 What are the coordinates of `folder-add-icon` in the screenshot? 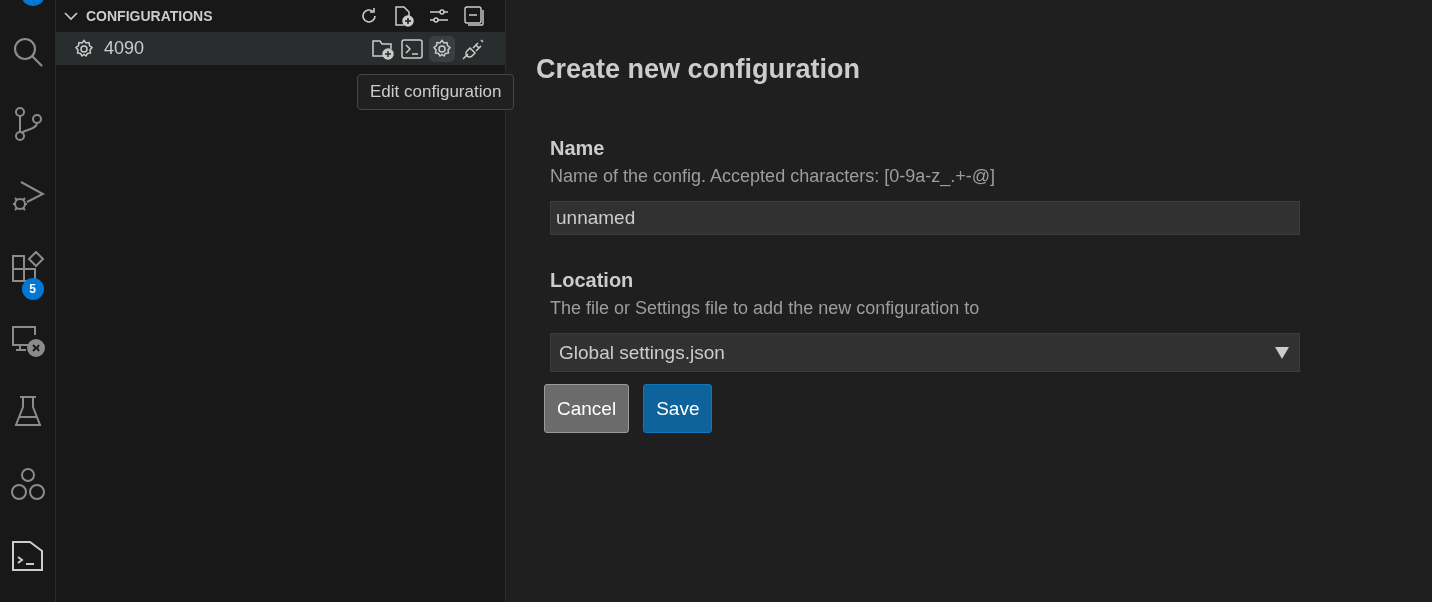 It's located at (383, 48).